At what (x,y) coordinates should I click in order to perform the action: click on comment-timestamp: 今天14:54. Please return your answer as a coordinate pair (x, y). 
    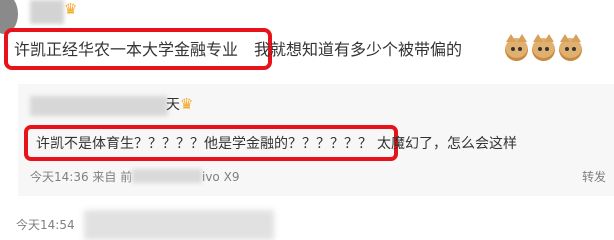
    Looking at the image, I should click on (45, 225).